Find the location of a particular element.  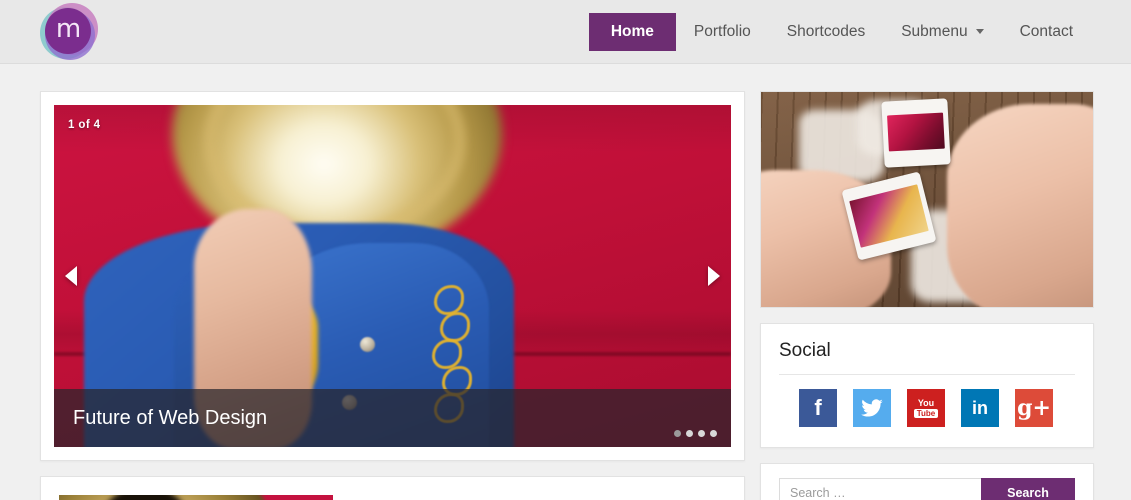

post-thumbnail is located at coordinates (196, 497).